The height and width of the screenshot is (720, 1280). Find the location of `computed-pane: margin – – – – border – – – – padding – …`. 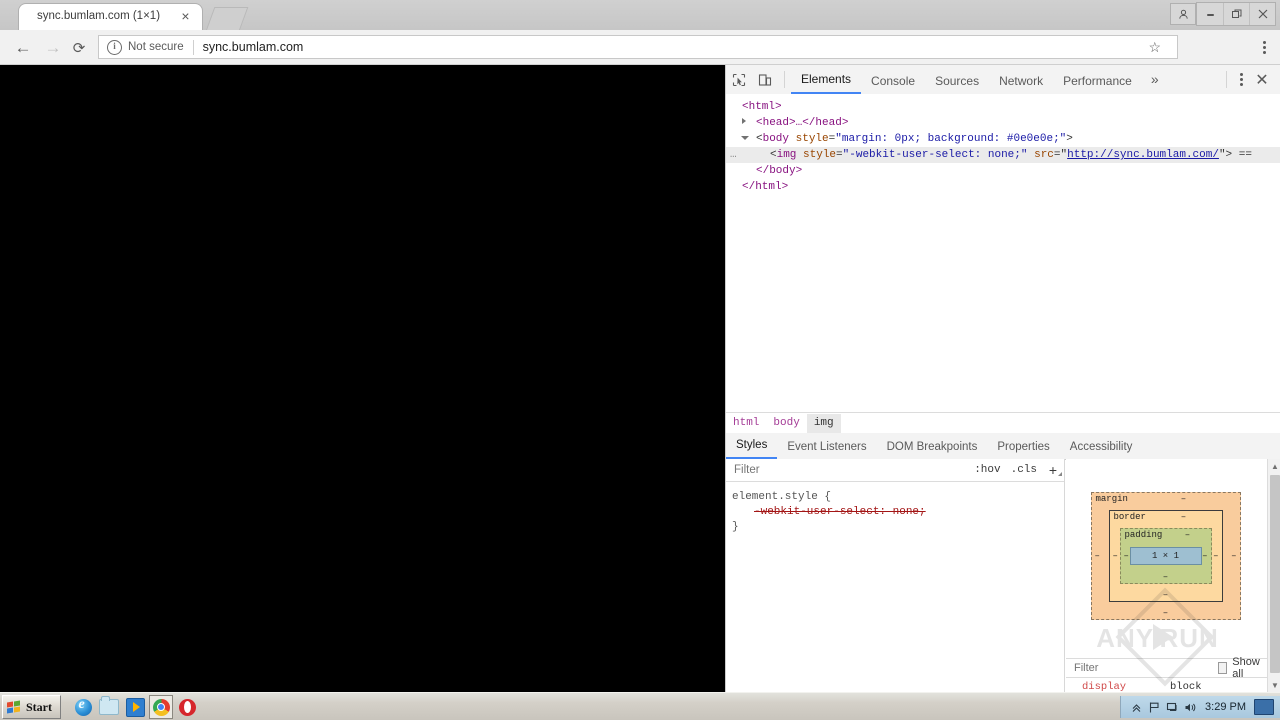

computed-pane: margin – – – – border – – – – padding – … is located at coordinates (1173, 575).